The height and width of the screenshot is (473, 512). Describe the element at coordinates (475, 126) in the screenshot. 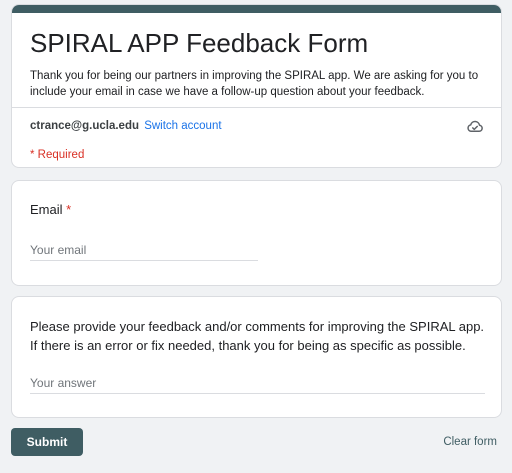

I see `cloud-icon` at that location.